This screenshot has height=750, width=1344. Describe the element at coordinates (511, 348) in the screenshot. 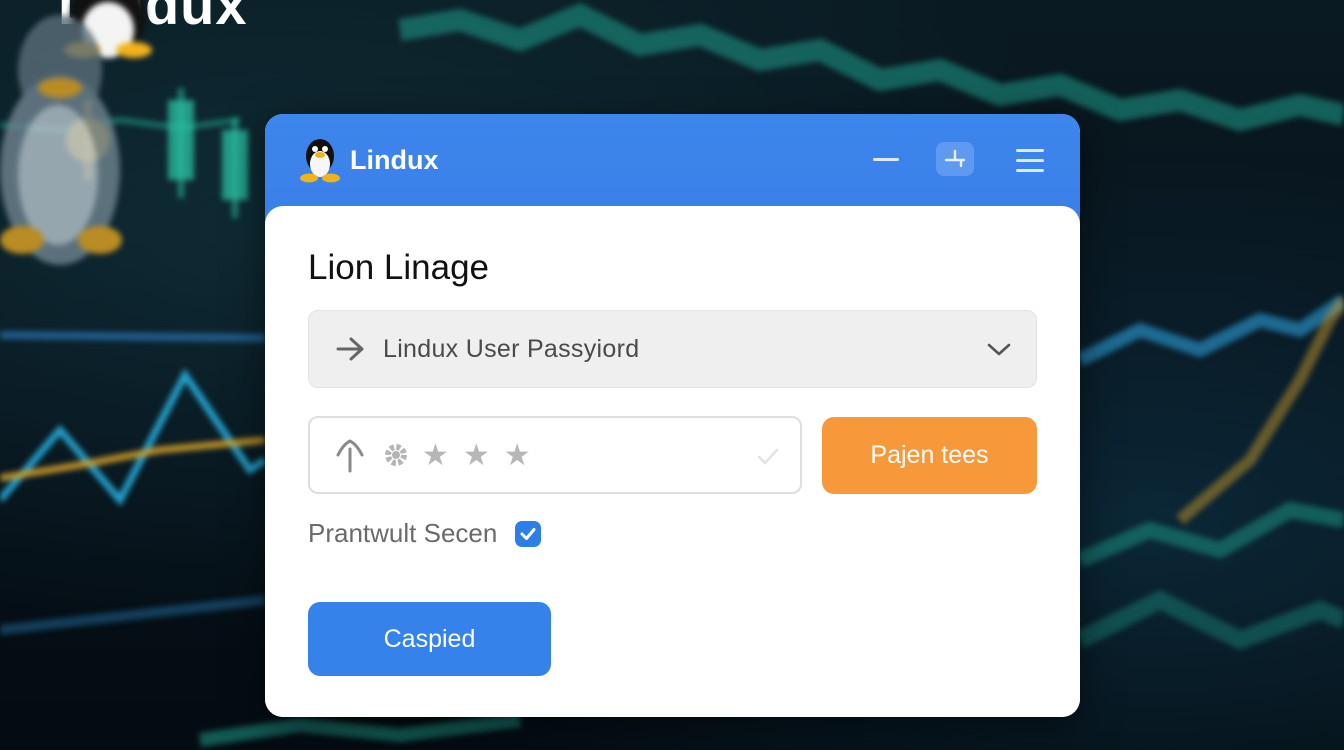

I see `account-select-value: Lindux User Passyiord` at that location.